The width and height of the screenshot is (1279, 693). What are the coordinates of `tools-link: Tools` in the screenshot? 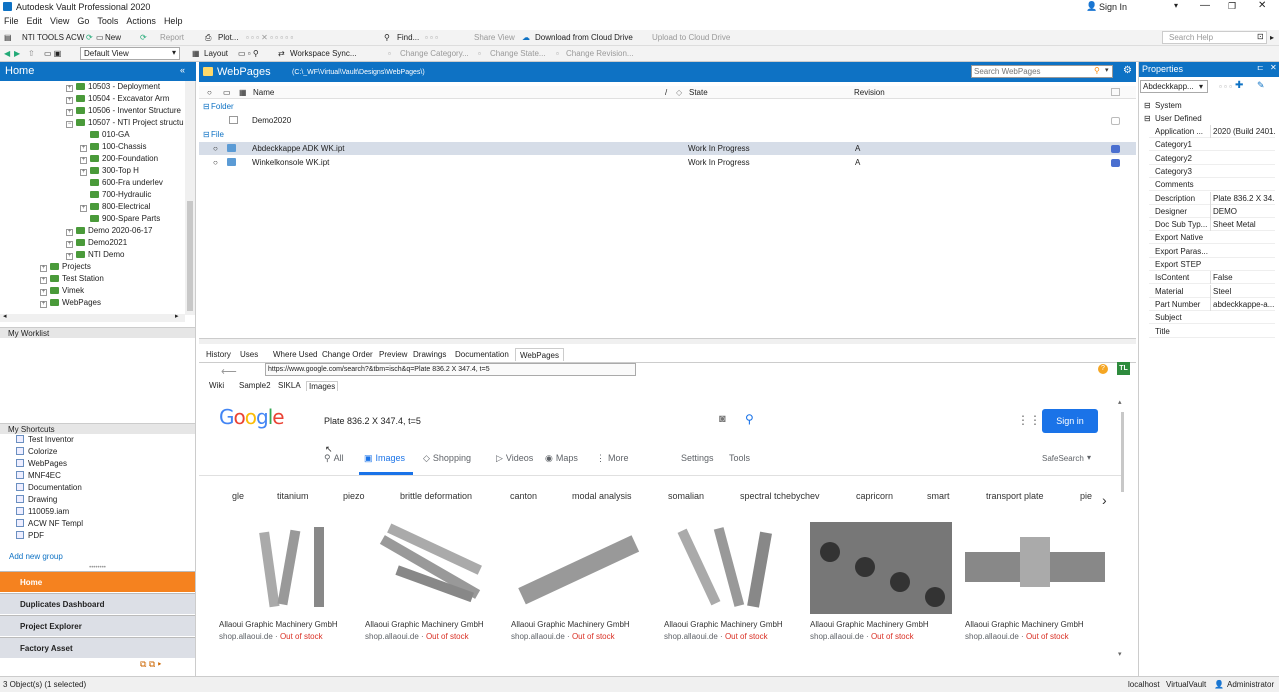 It's located at (739, 458).